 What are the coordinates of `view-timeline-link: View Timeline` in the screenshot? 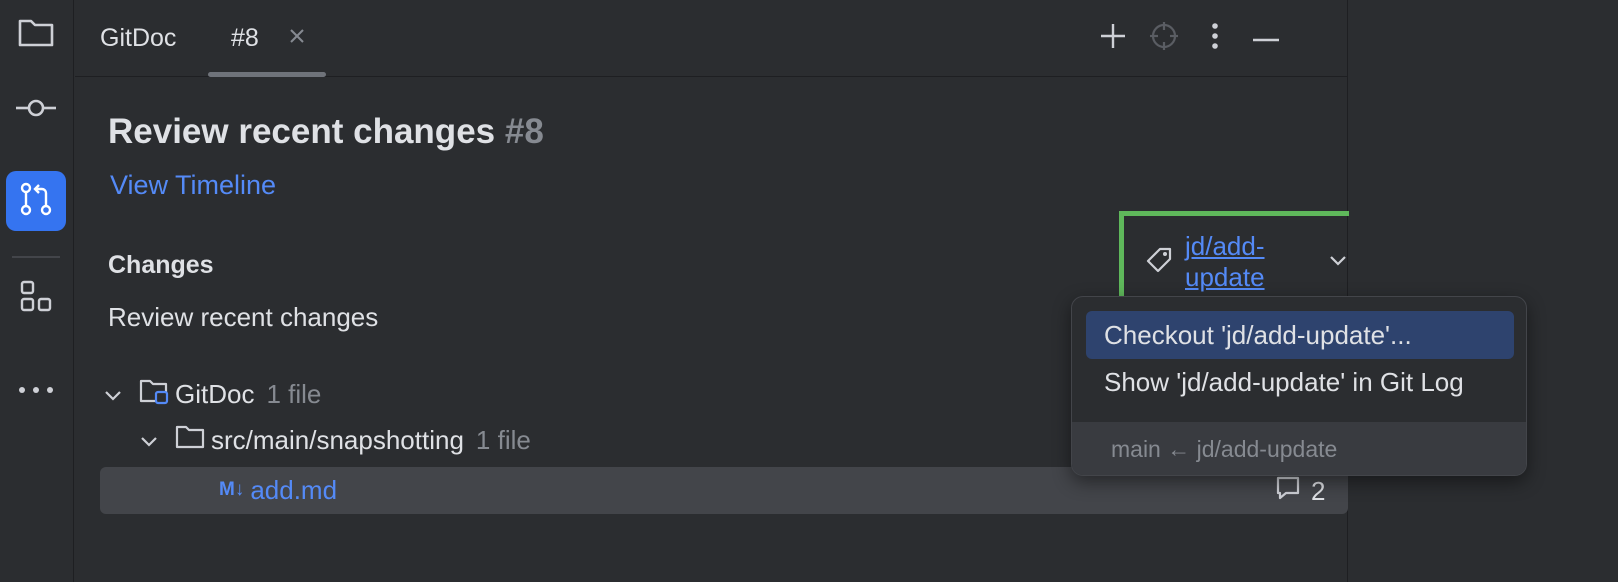 It's located at (193, 185).